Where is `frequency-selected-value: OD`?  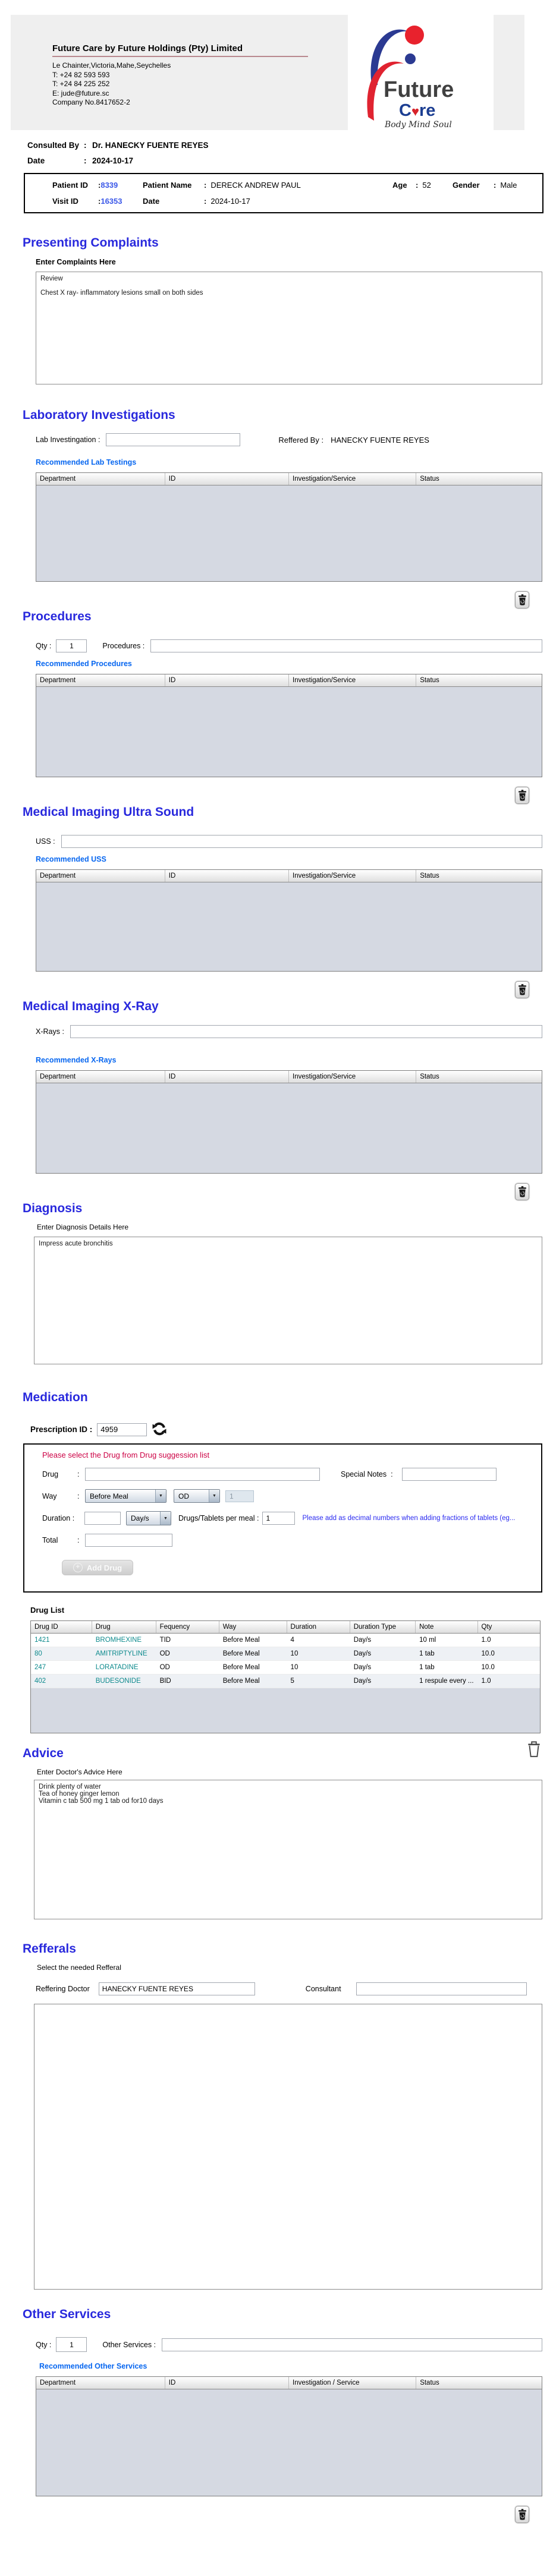
frequency-selected-value: OD is located at coordinates (183, 1496).